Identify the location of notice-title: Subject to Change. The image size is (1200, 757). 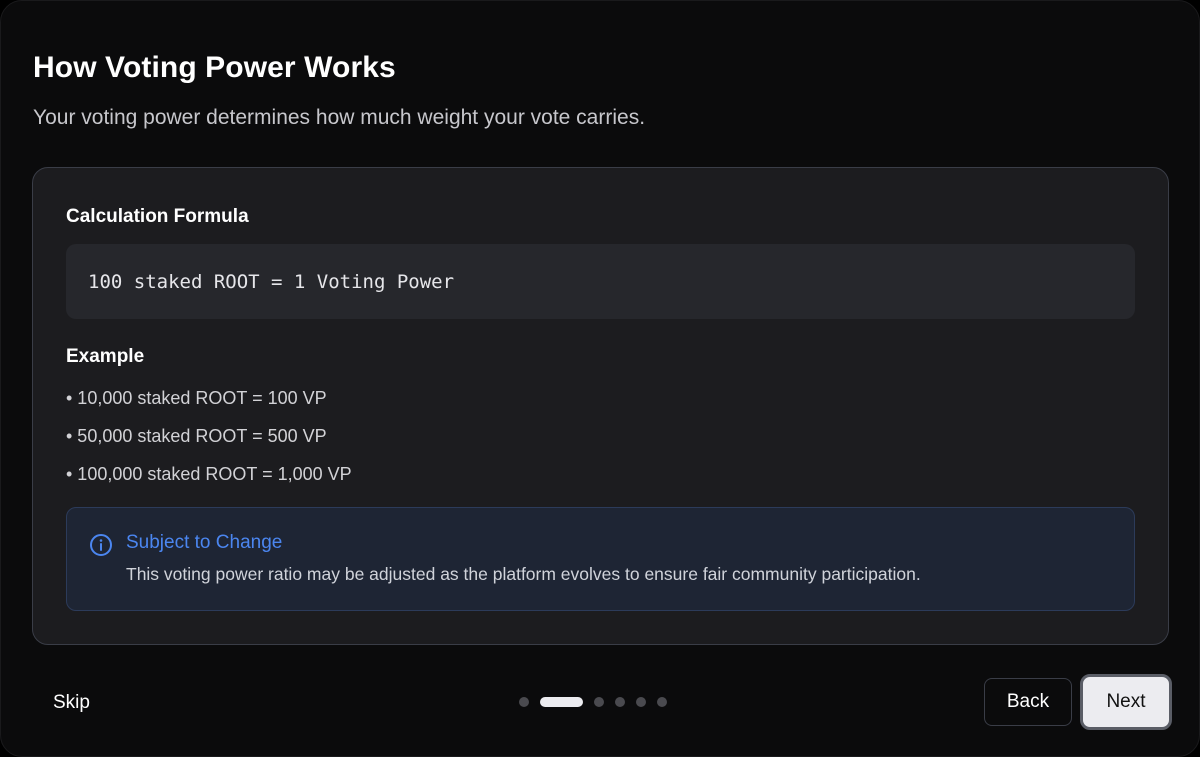
(204, 542).